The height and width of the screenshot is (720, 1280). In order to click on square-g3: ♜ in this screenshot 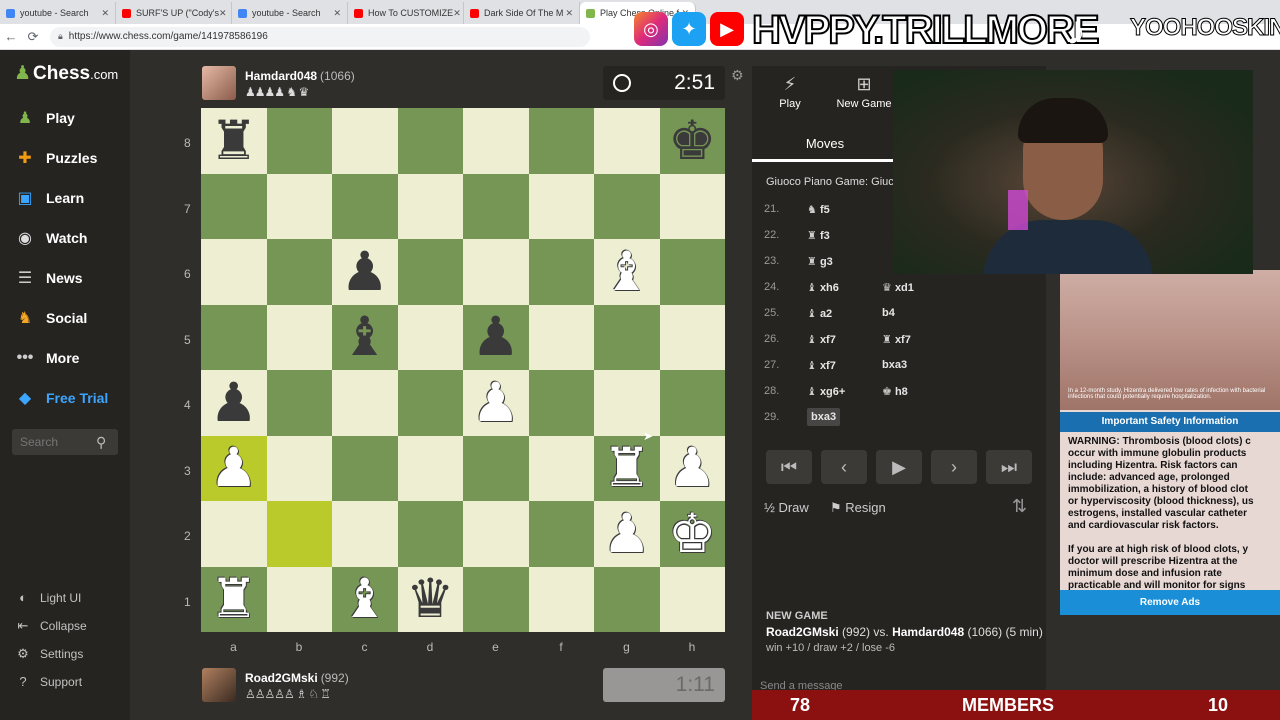, I will do `click(627, 468)`.